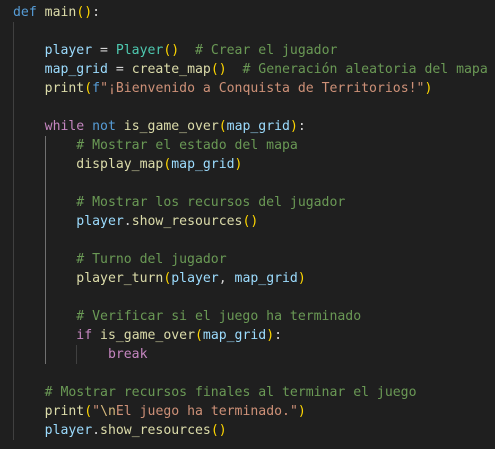  I want to click on code-line: # Turno del jugador, so click(120, 259).